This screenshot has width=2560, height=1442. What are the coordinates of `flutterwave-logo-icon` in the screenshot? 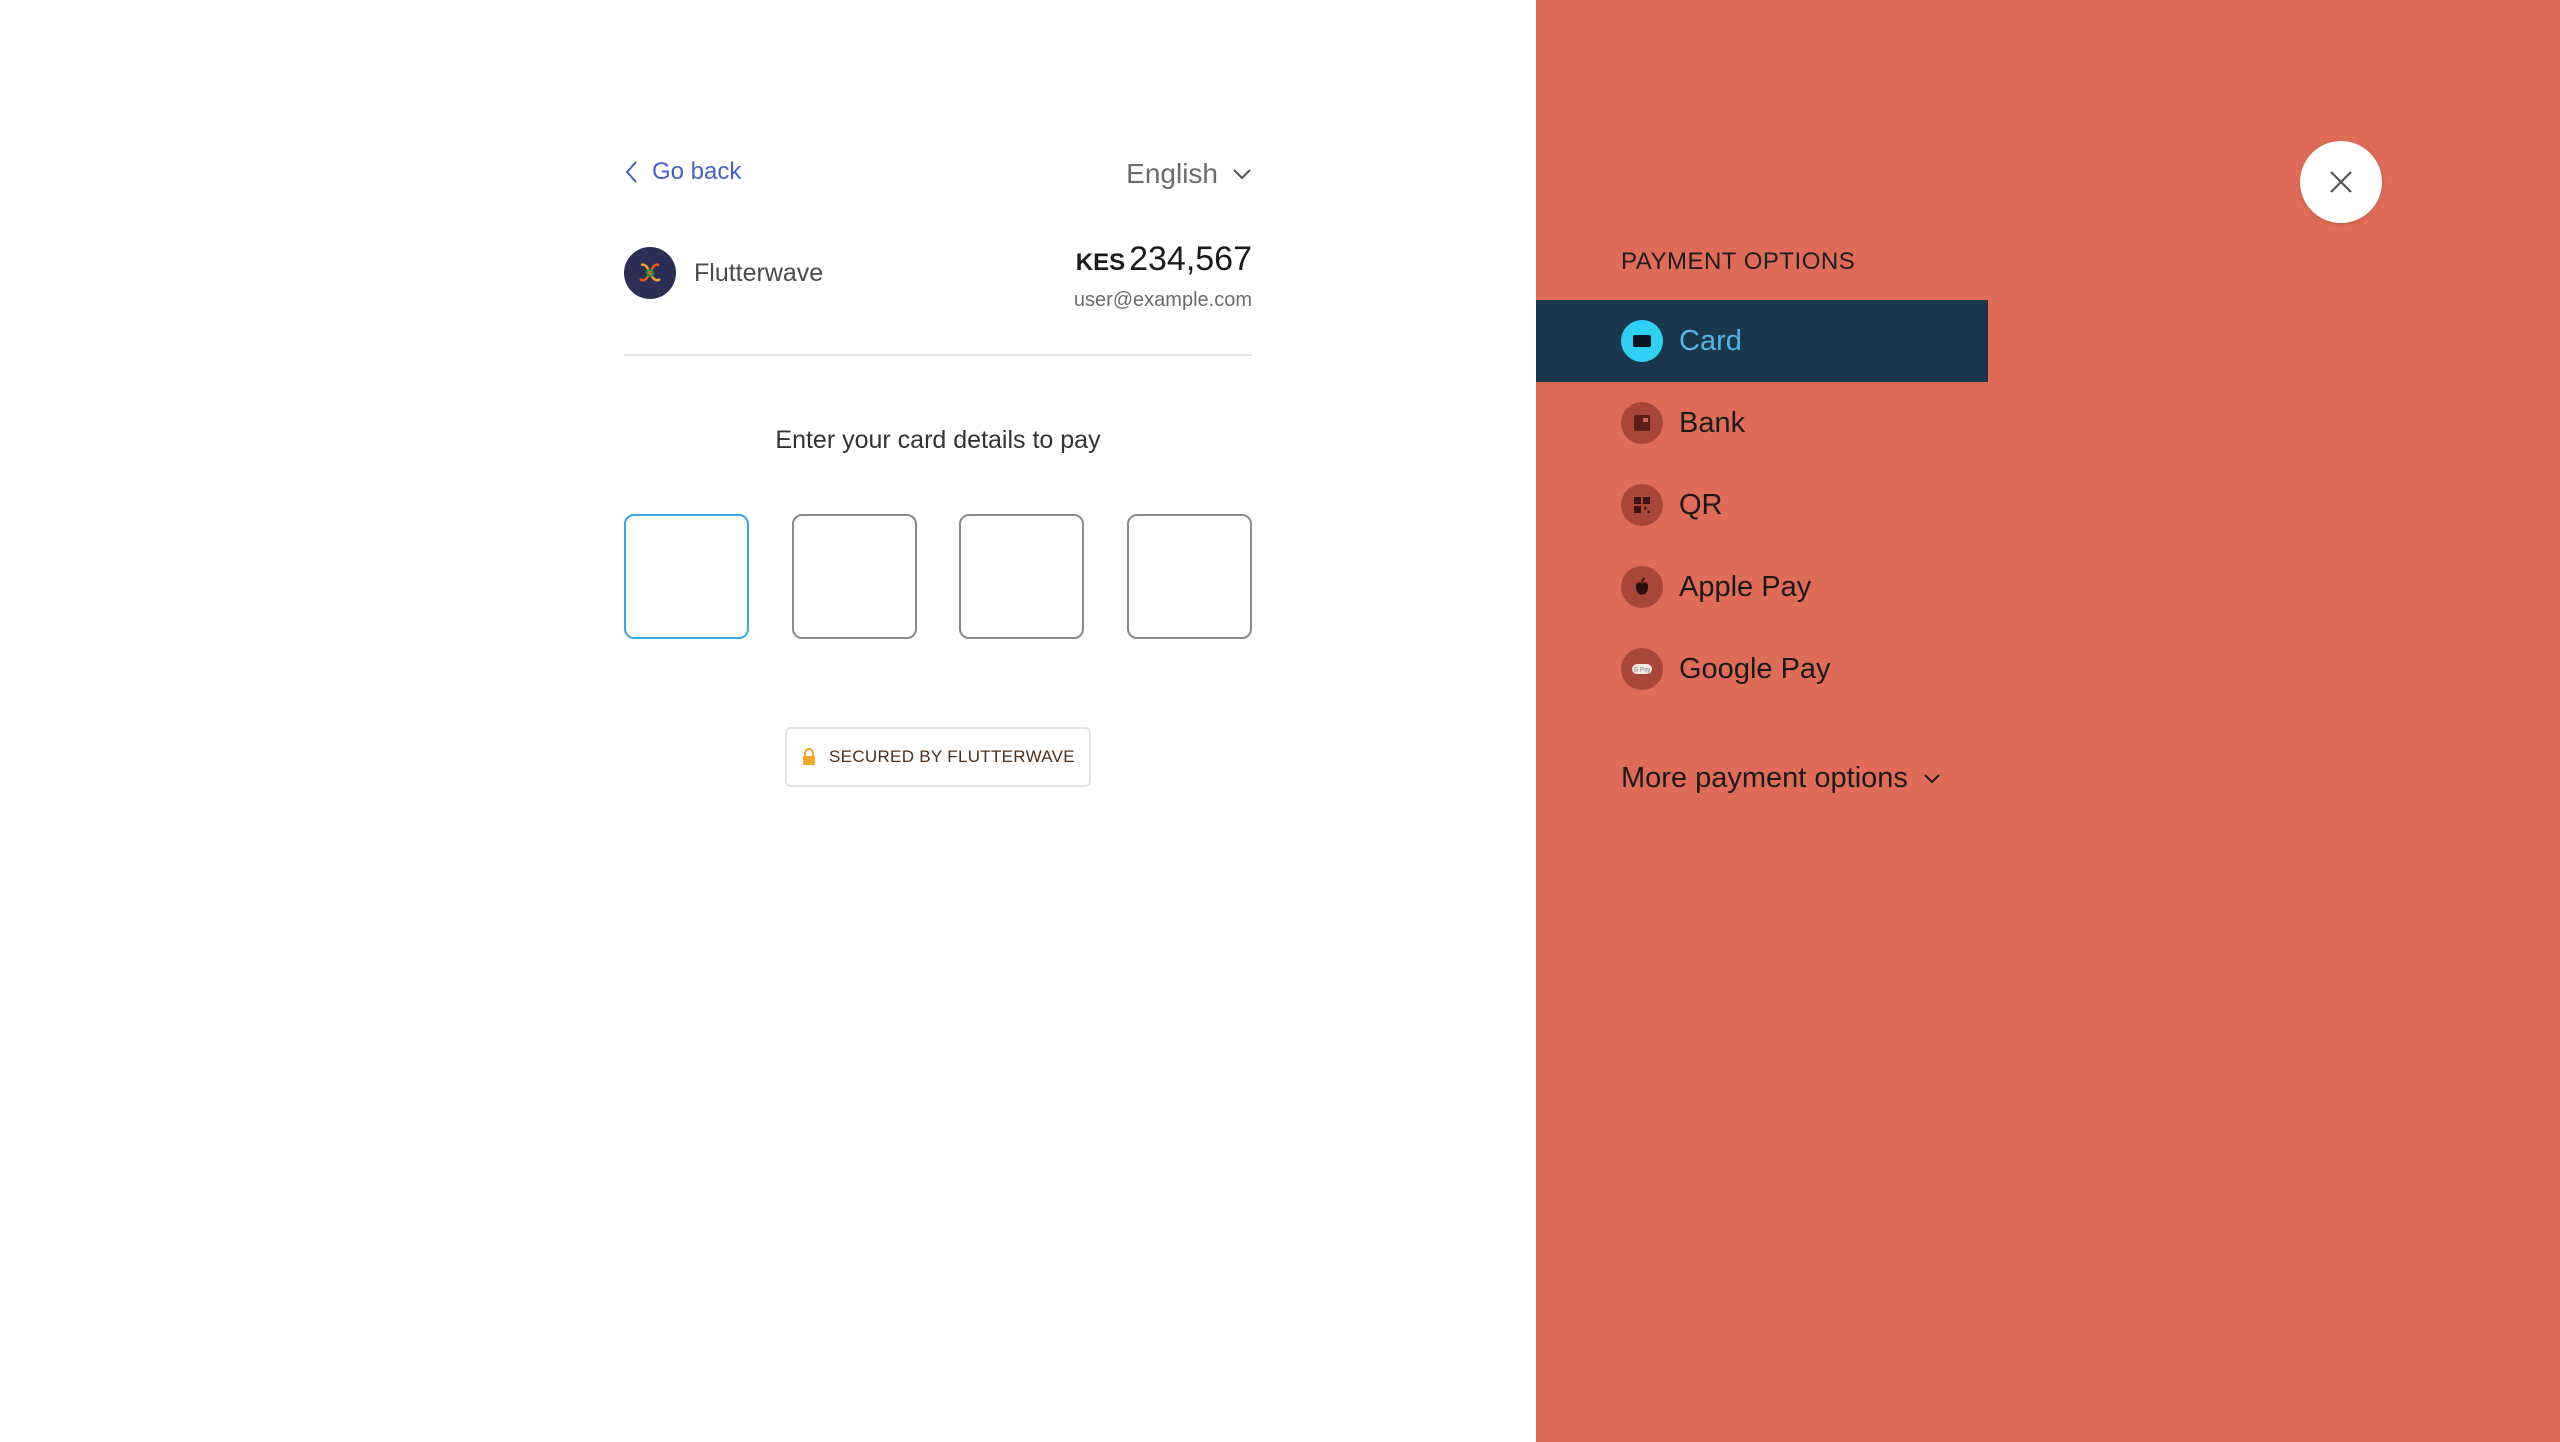 It's located at (650, 272).